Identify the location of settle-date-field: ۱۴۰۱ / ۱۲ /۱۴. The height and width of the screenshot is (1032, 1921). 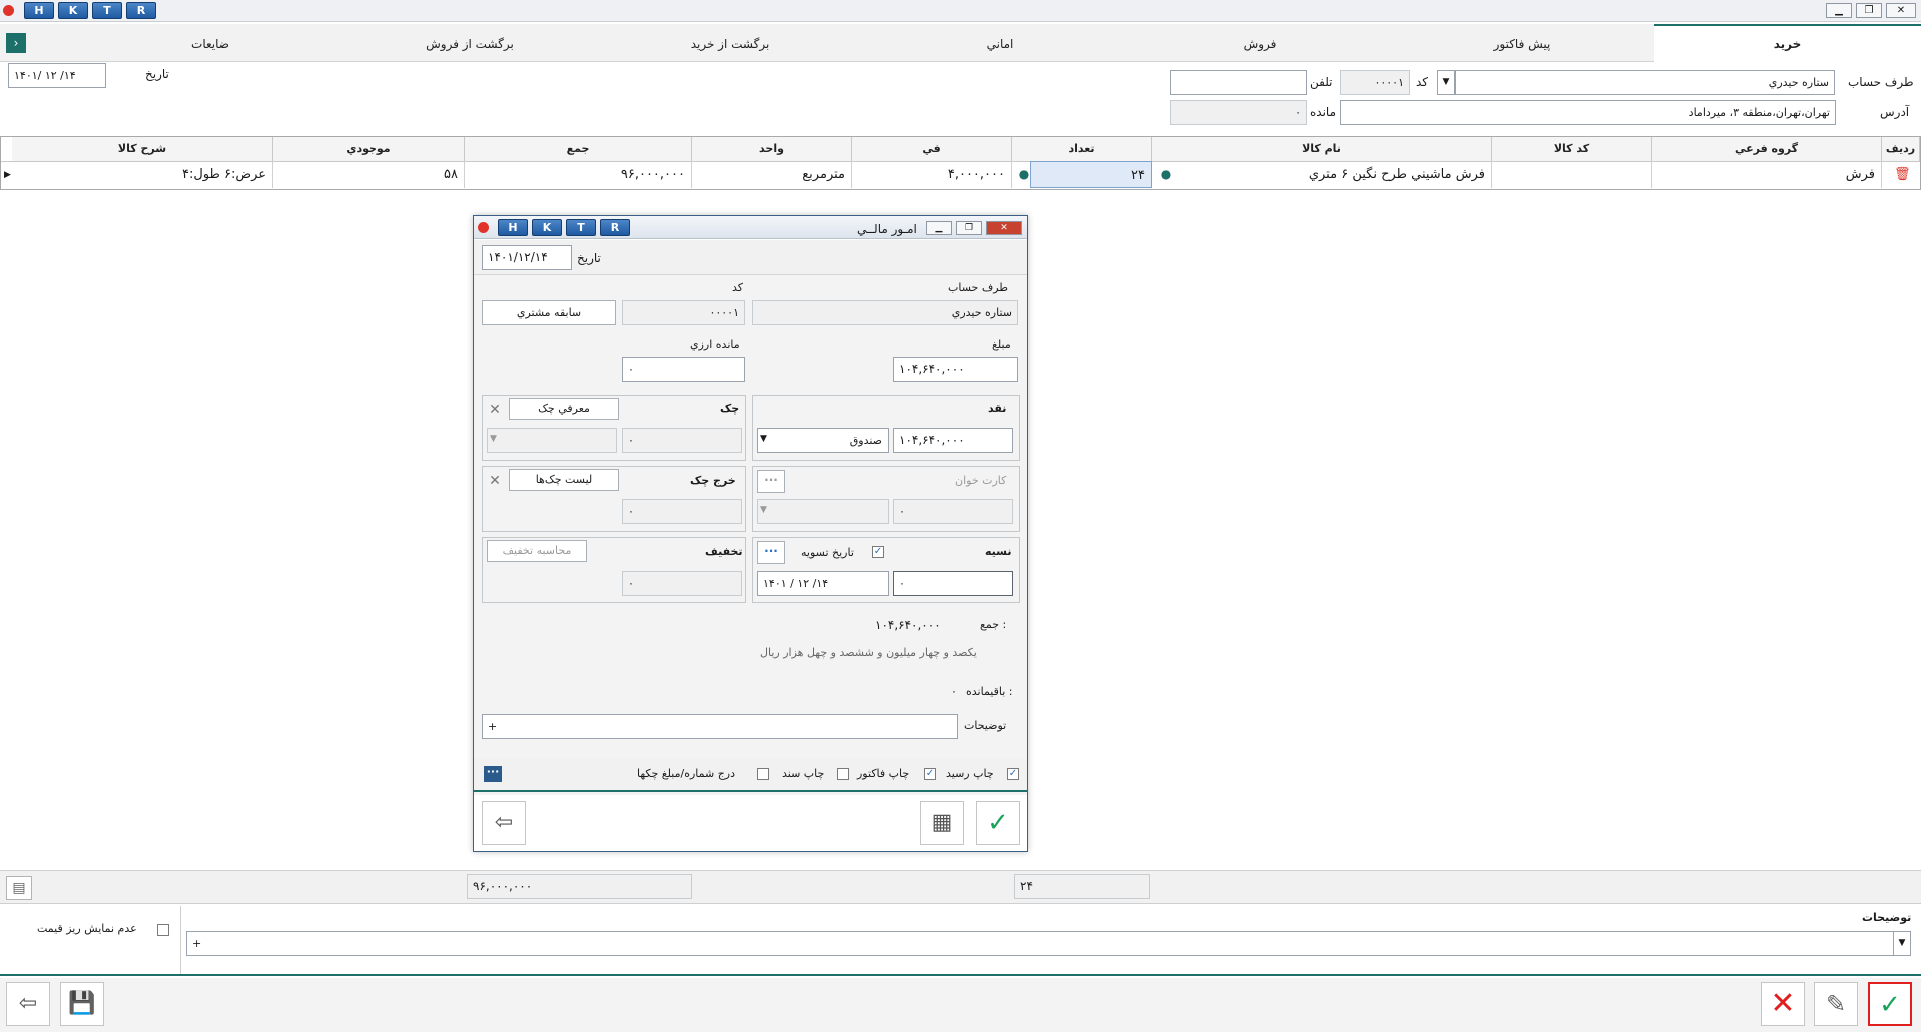
(823, 583).